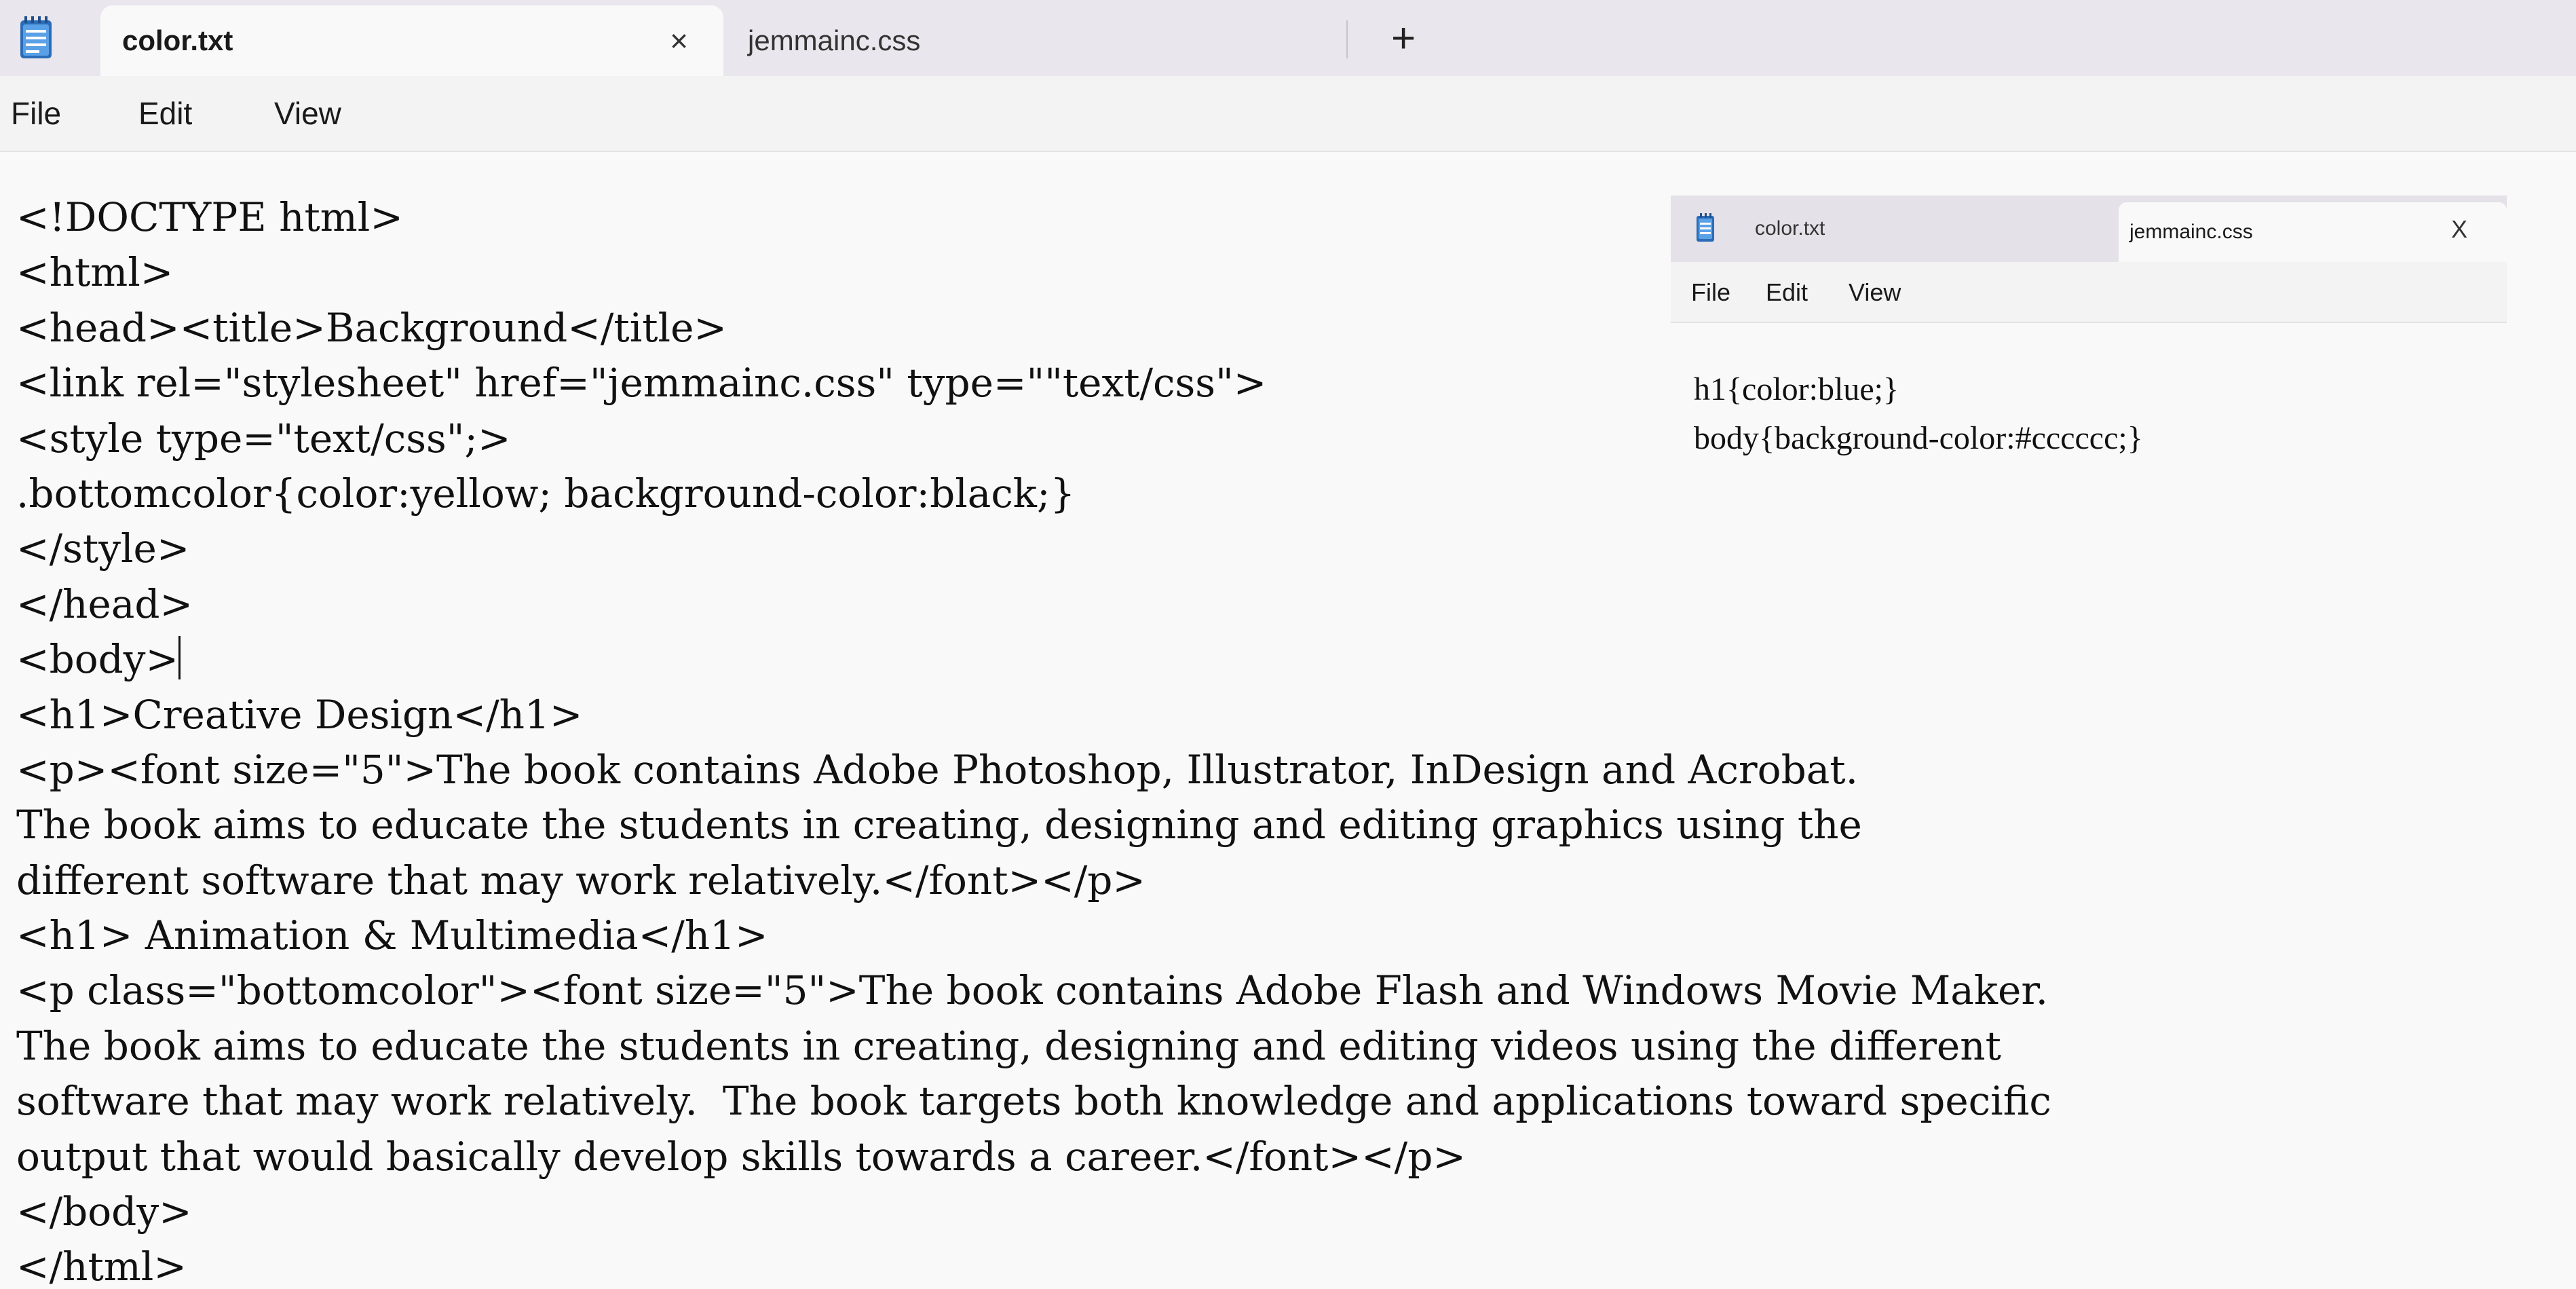 The width and height of the screenshot is (2576, 1289). What do you see at coordinates (98, 659) in the screenshot?
I see `editor-line-text: <body>` at bounding box center [98, 659].